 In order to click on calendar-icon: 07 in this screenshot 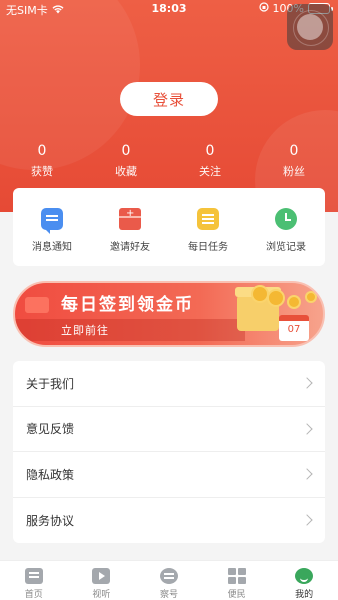, I will do `click(294, 328)`.